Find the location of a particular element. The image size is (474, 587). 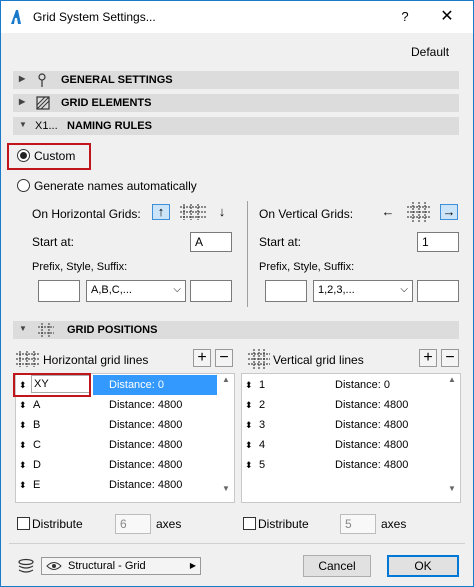

section-label: NAMING RULES is located at coordinates (109, 126).